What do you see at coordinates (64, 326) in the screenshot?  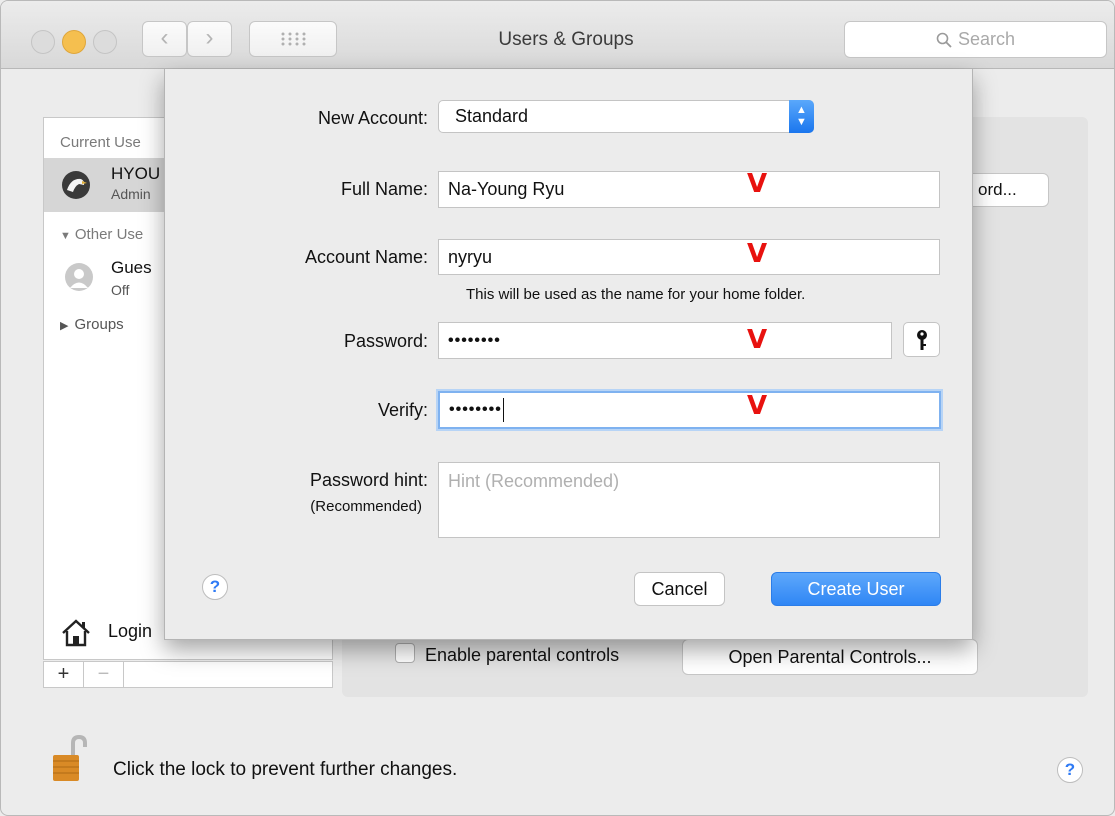 I see `disclosure-closed-icon: ▶` at bounding box center [64, 326].